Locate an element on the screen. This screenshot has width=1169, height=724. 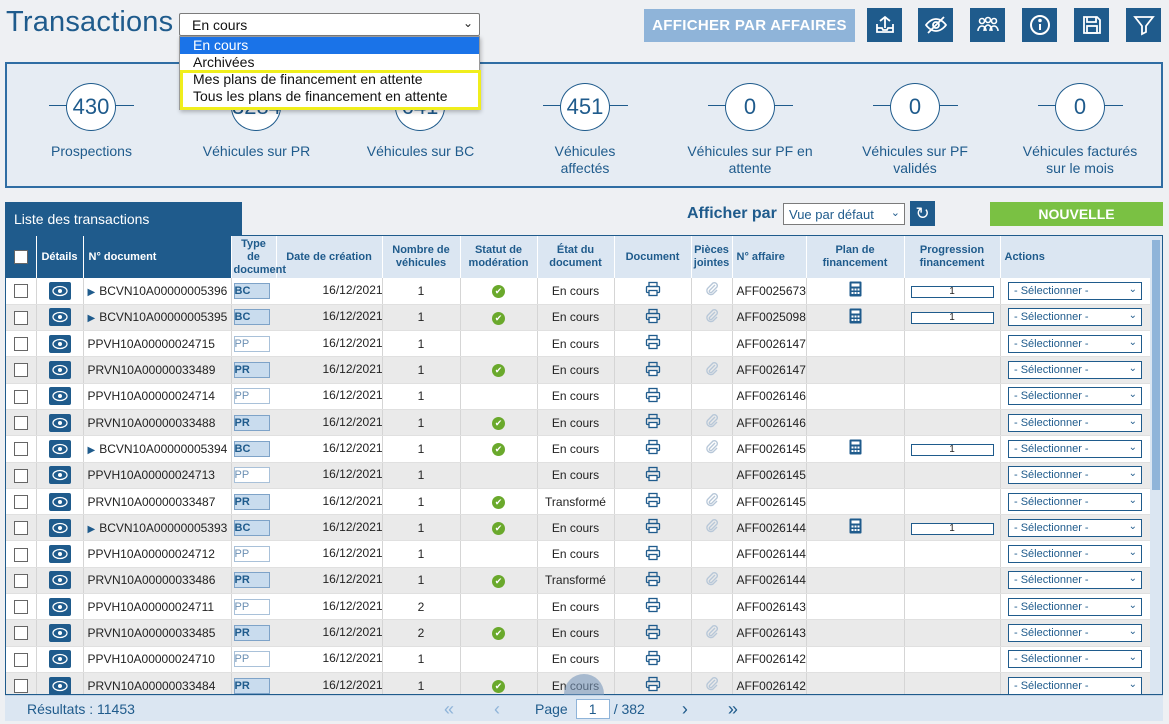
doc-number: PPVH10A00000024714 is located at coordinates (151, 396).